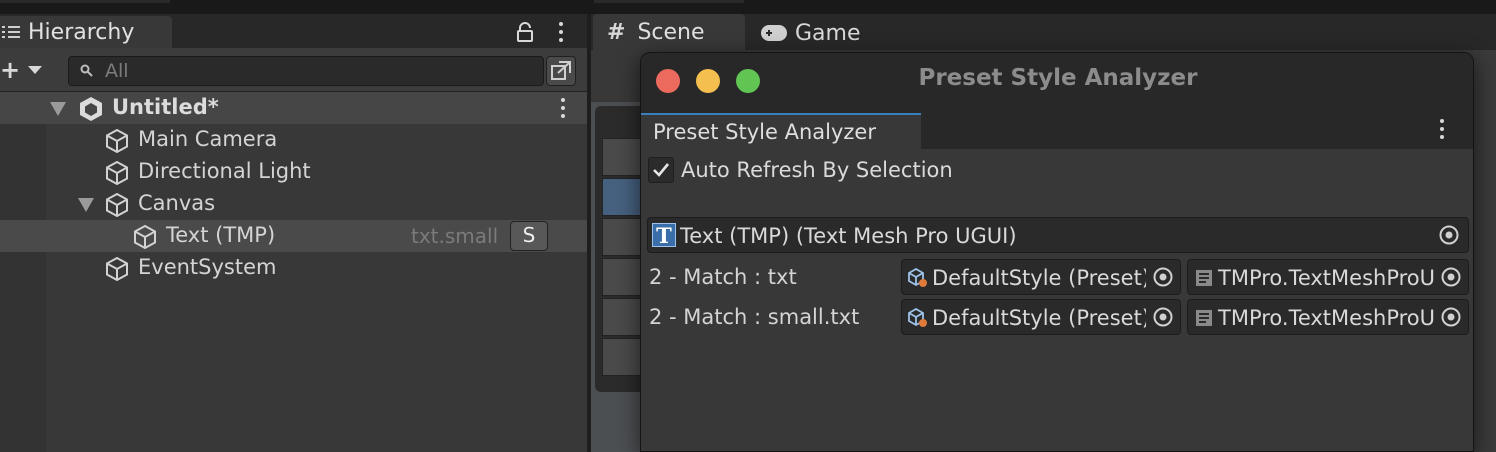 Image resolution: width=1496 pixels, height=452 pixels. Describe the element at coordinates (293, 204) in the screenshot. I see `hierarchy-item: Canvas` at that location.